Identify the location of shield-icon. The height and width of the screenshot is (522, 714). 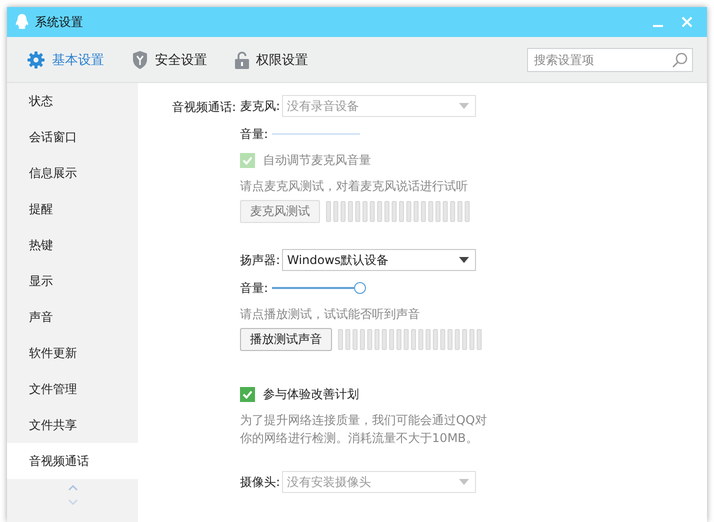
(140, 59).